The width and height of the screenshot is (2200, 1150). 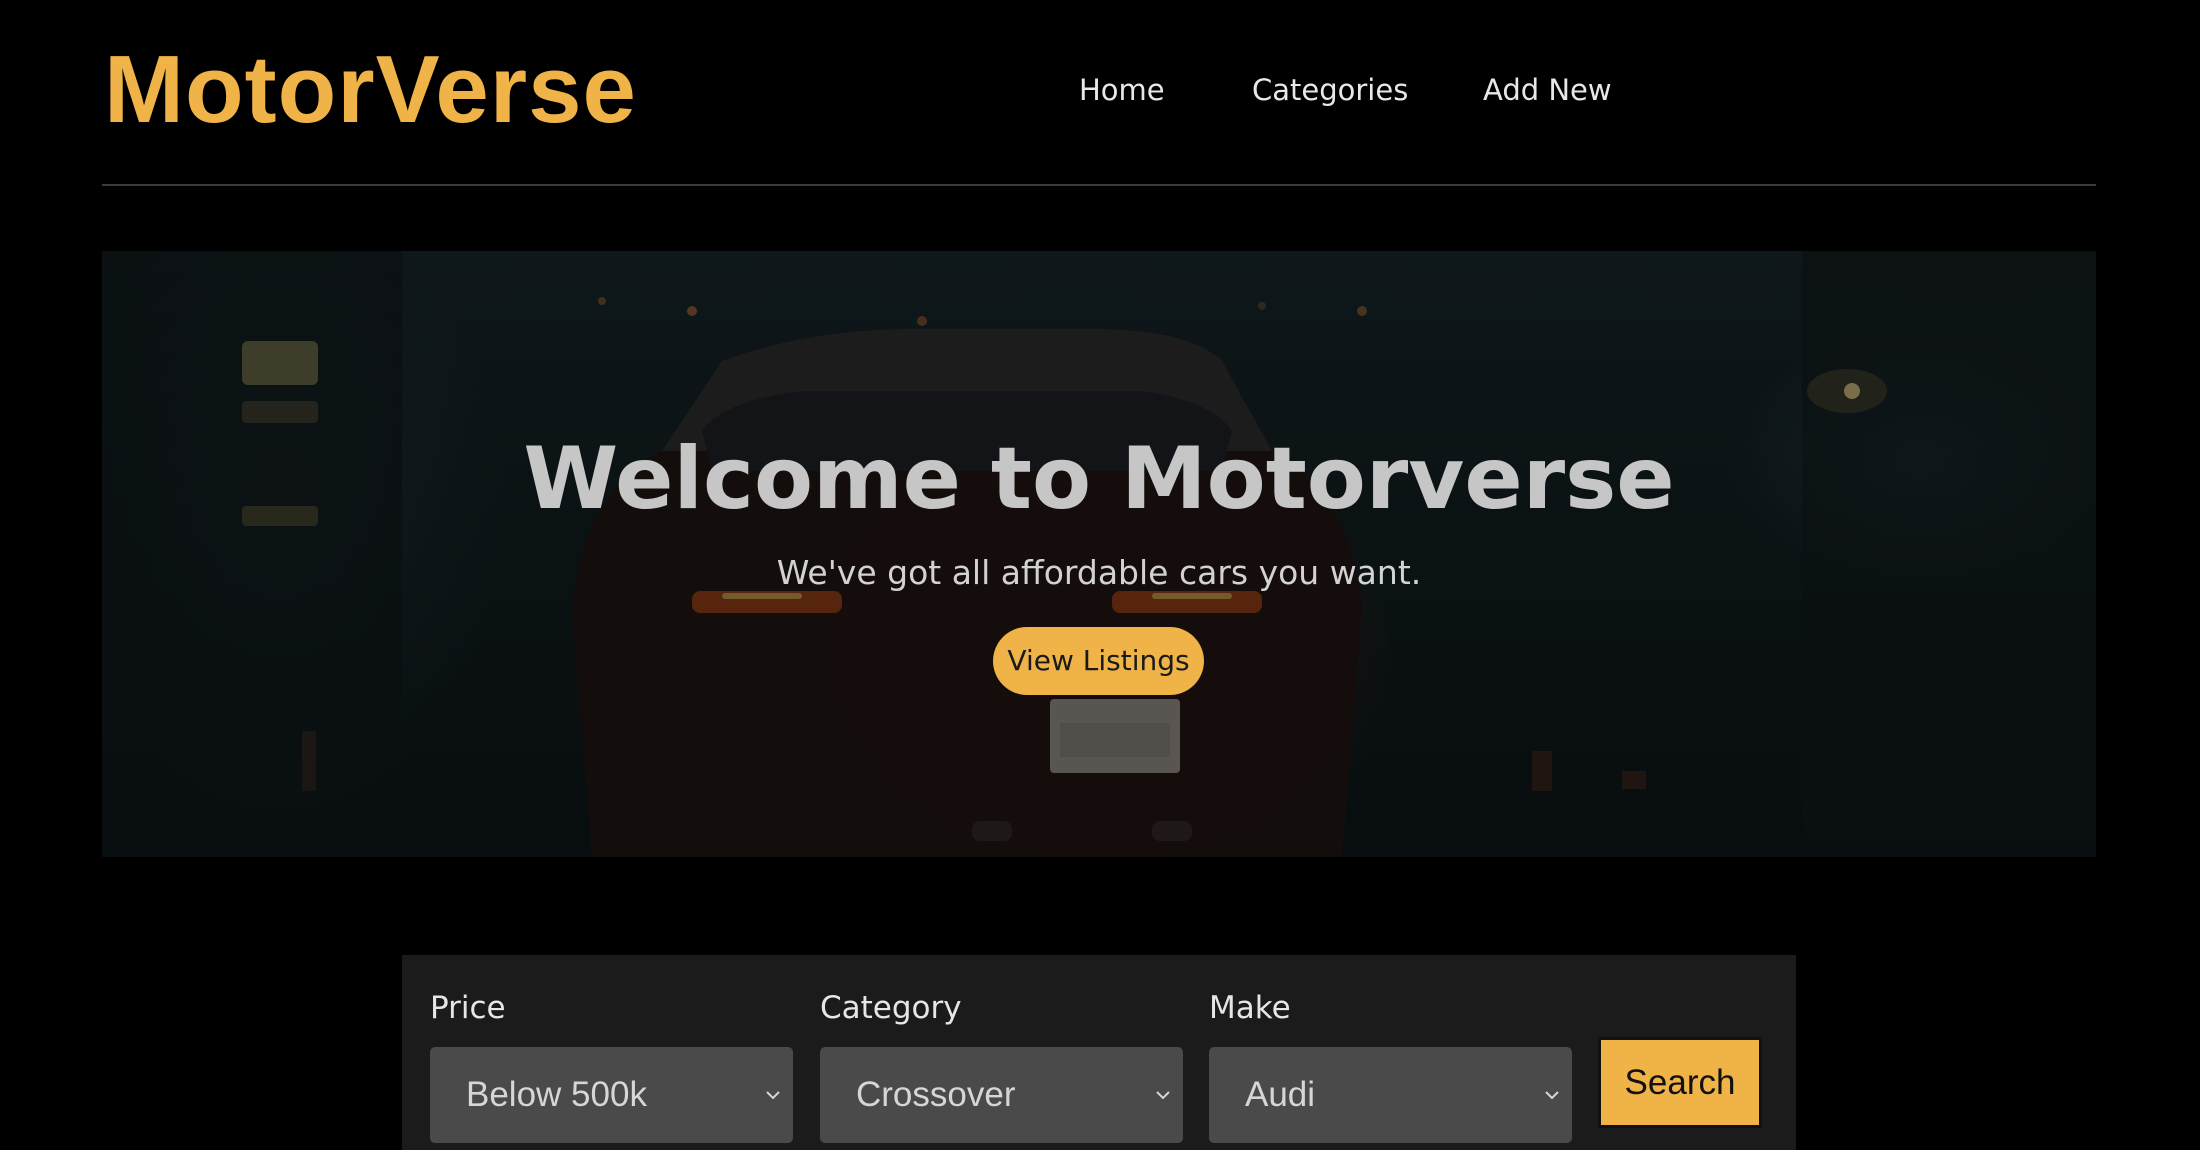 I want to click on nav-add-new: Add New, so click(x=1547, y=90).